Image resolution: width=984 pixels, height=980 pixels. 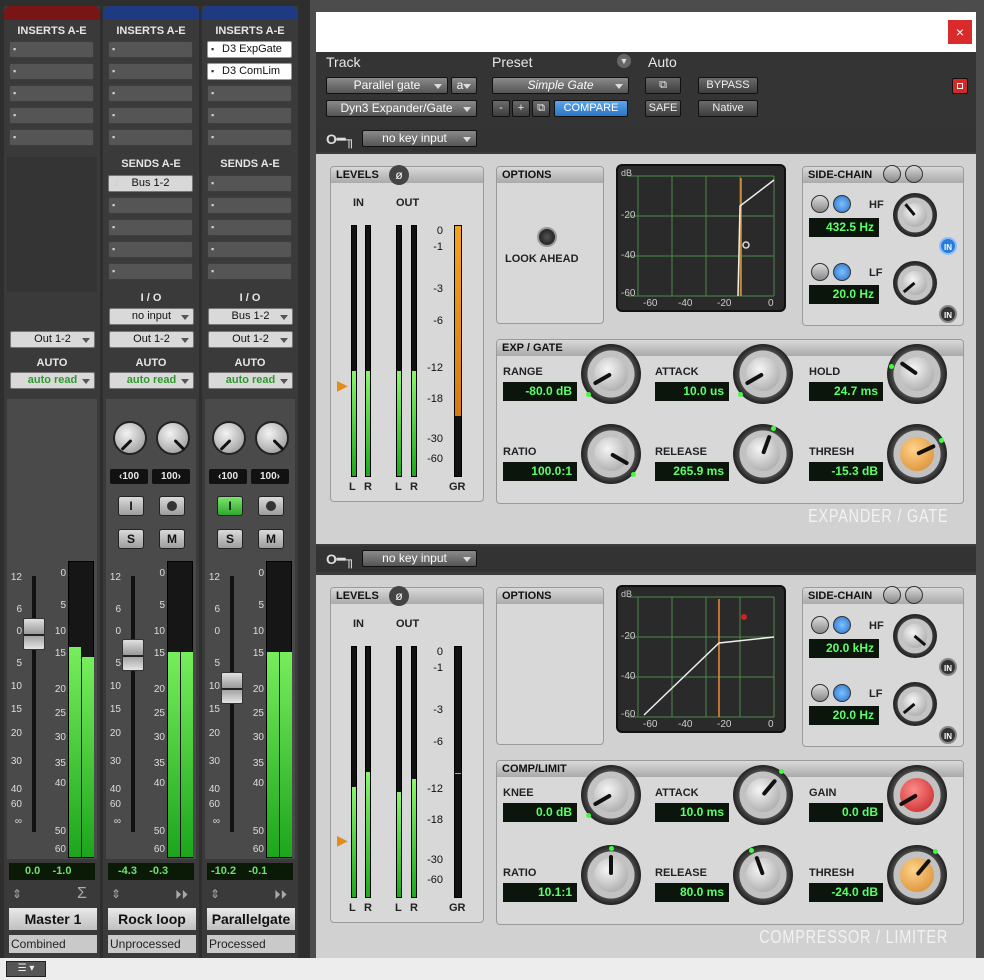 What do you see at coordinates (844, 227) in the screenshot?
I see `hf-value-display: 432.5 Hz` at bounding box center [844, 227].